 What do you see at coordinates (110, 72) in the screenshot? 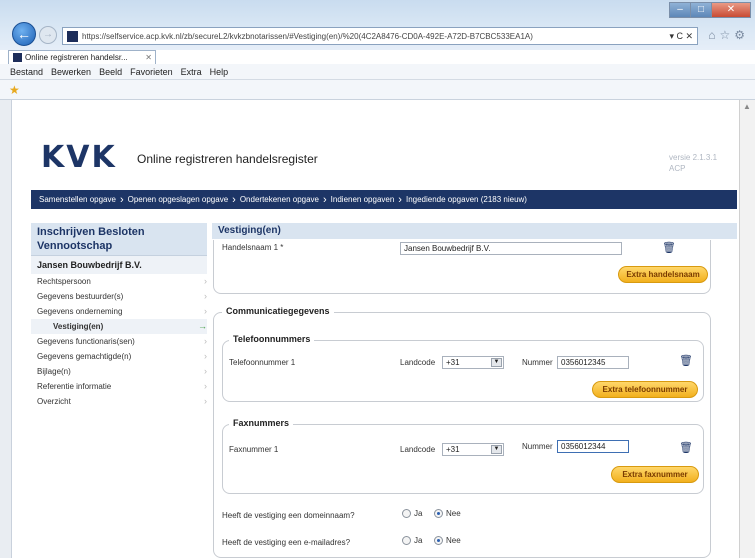
I see `menu-beeld: Beeld` at bounding box center [110, 72].